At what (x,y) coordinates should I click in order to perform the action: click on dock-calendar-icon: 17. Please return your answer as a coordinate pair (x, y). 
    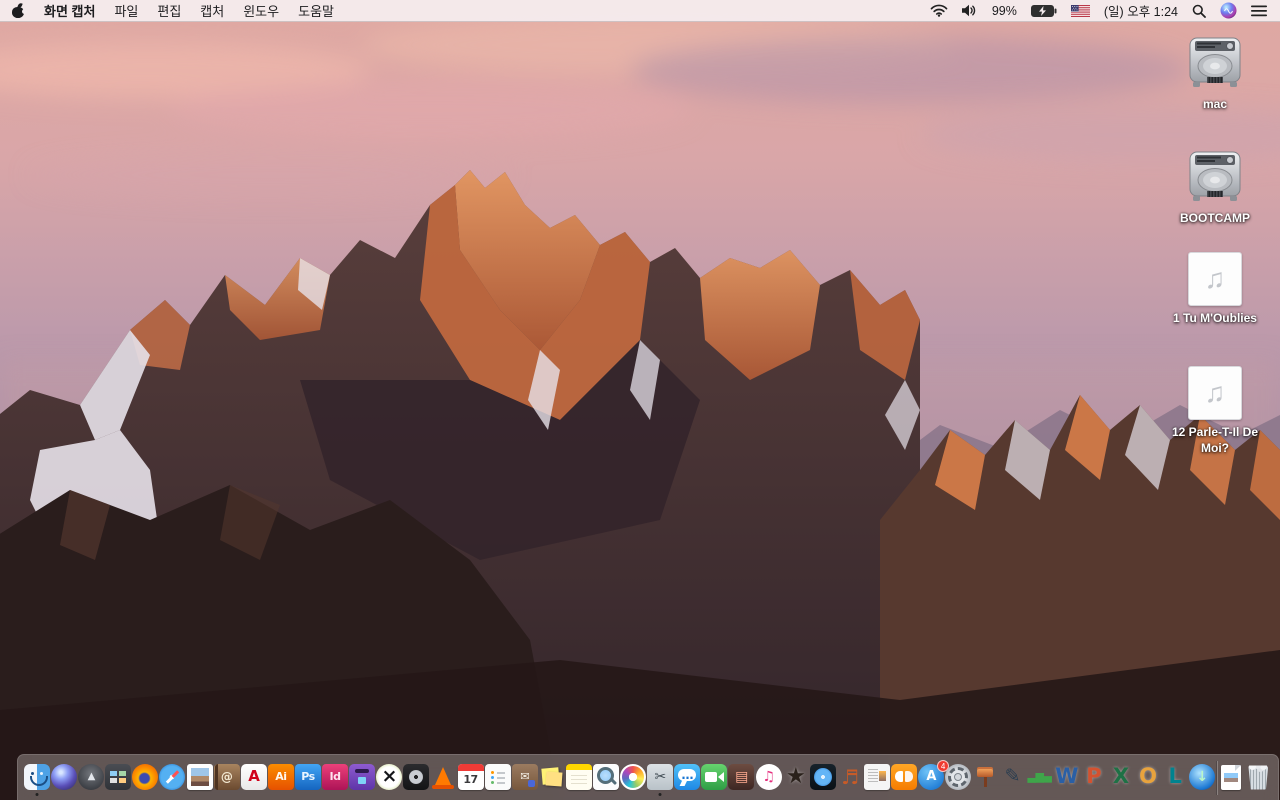
    Looking at the image, I should click on (470, 778).